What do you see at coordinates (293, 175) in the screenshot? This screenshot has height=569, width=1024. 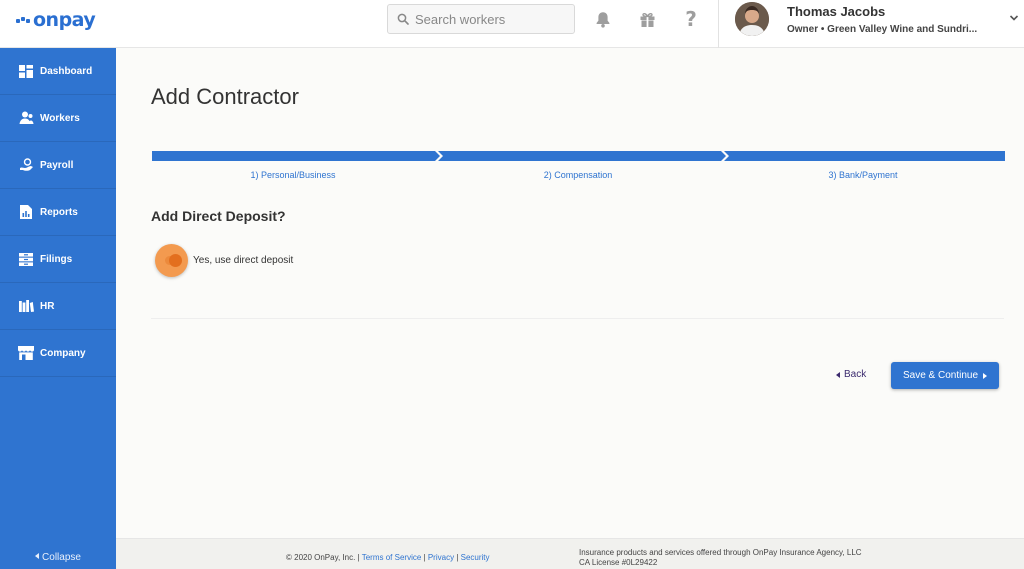 I see `step-personal-business: 1) Personal/Business` at bounding box center [293, 175].